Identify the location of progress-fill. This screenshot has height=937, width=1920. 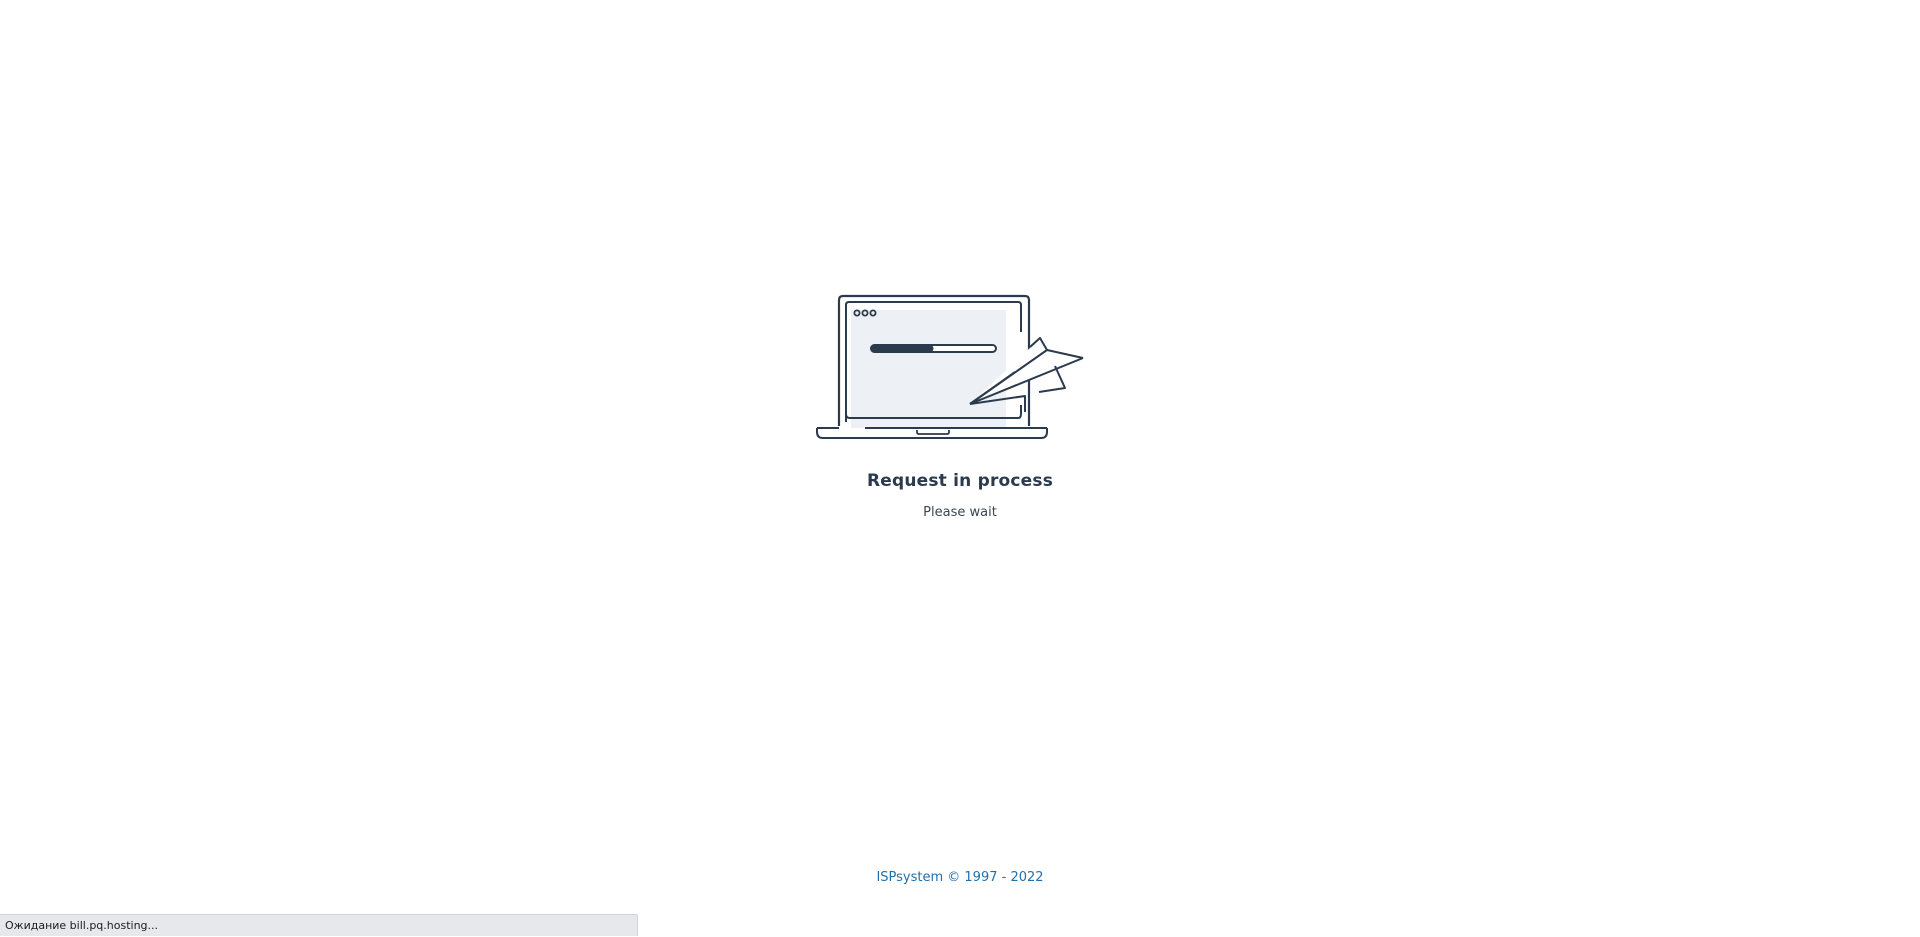
(902, 348).